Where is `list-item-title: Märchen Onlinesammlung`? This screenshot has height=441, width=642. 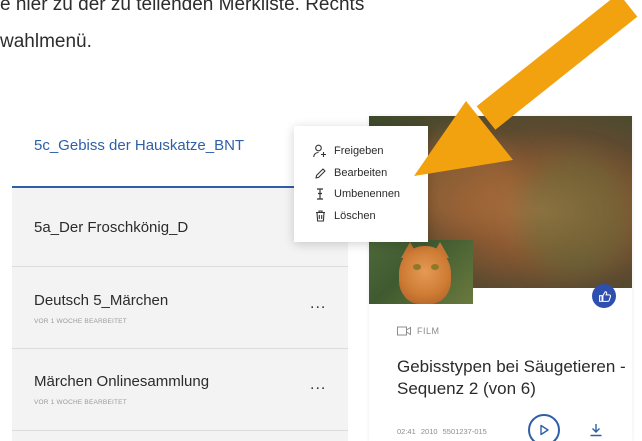
list-item-title: Märchen Onlinesammlung is located at coordinates (122, 381).